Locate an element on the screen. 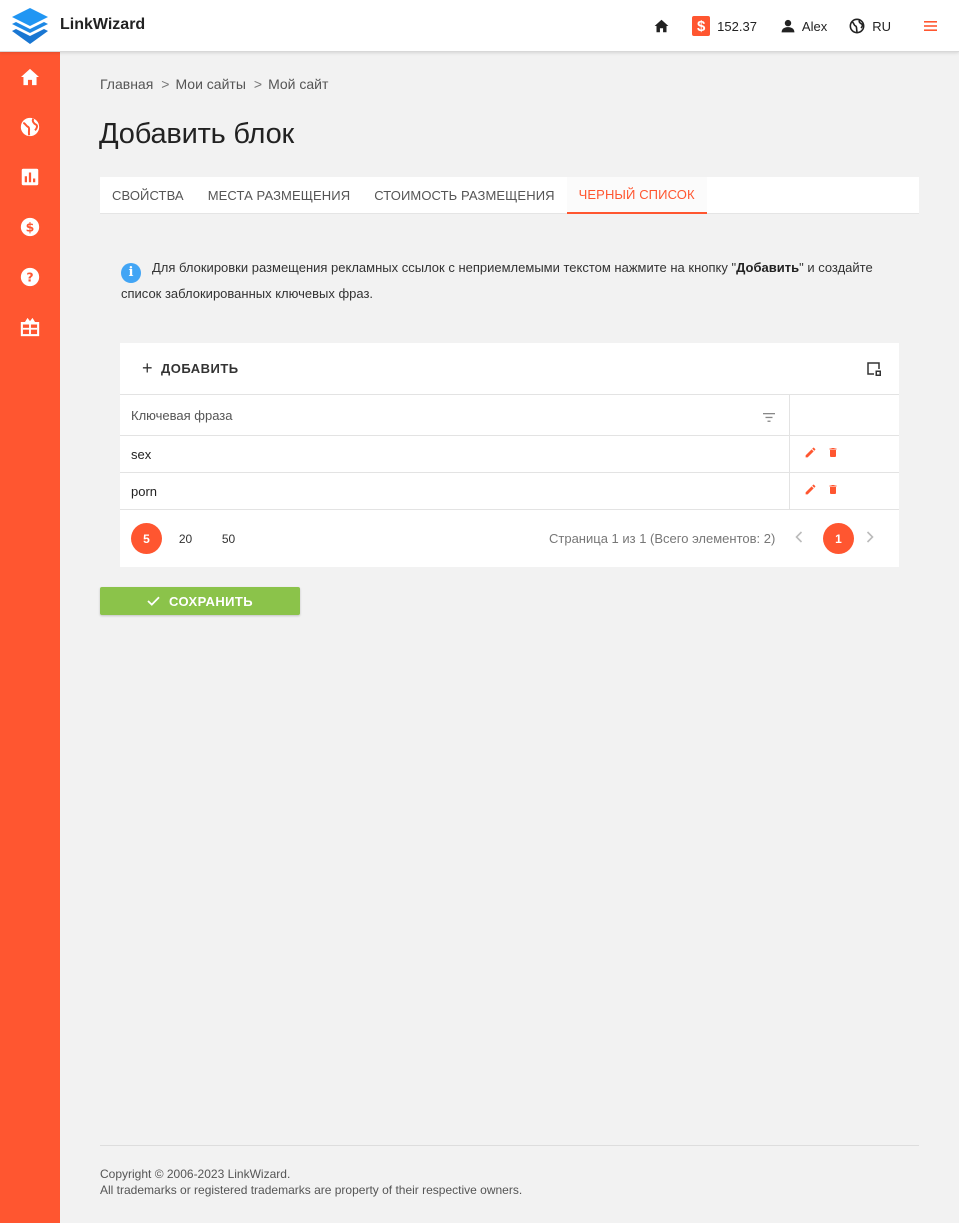  user-menu: Alex is located at coordinates (804, 26).